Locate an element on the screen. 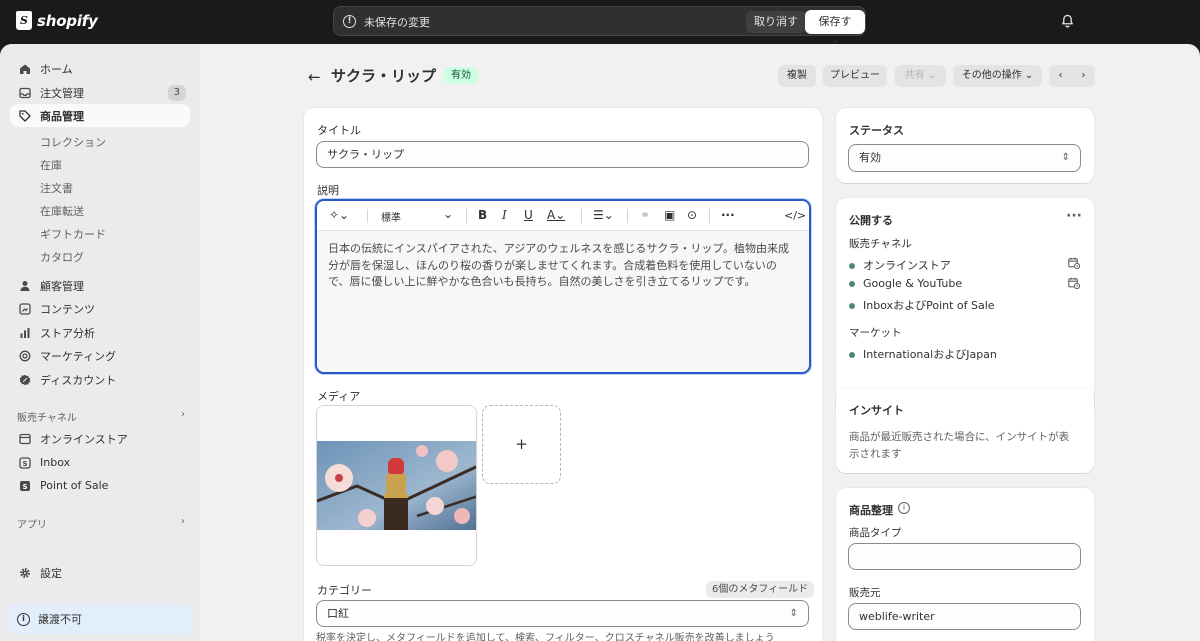 This screenshot has height=641, width=1200. sidebar-item-label: 商品管理 is located at coordinates (62, 116).